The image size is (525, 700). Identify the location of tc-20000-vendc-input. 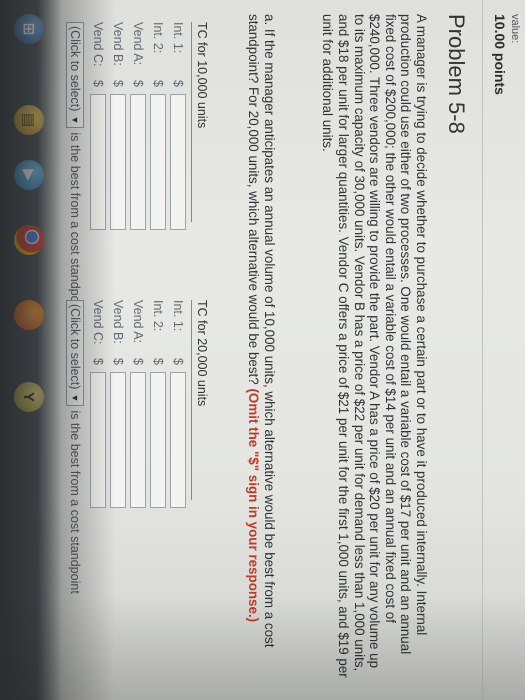
(98, 440).